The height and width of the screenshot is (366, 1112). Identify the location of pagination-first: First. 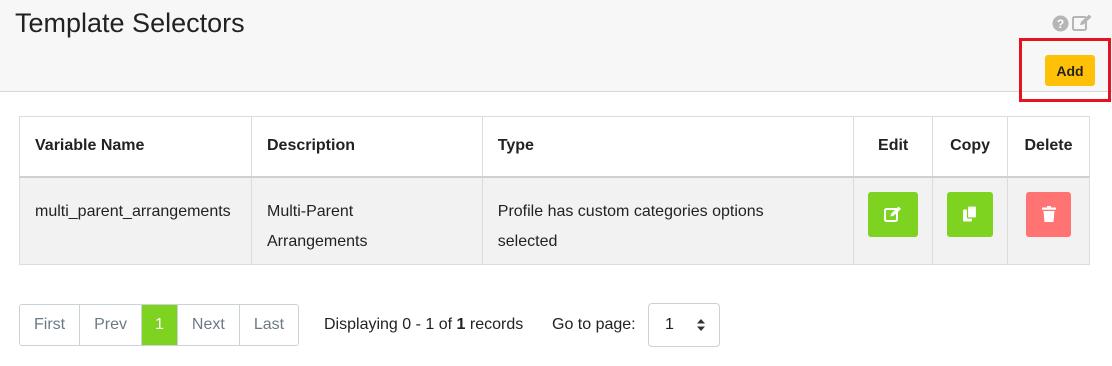
(50, 325).